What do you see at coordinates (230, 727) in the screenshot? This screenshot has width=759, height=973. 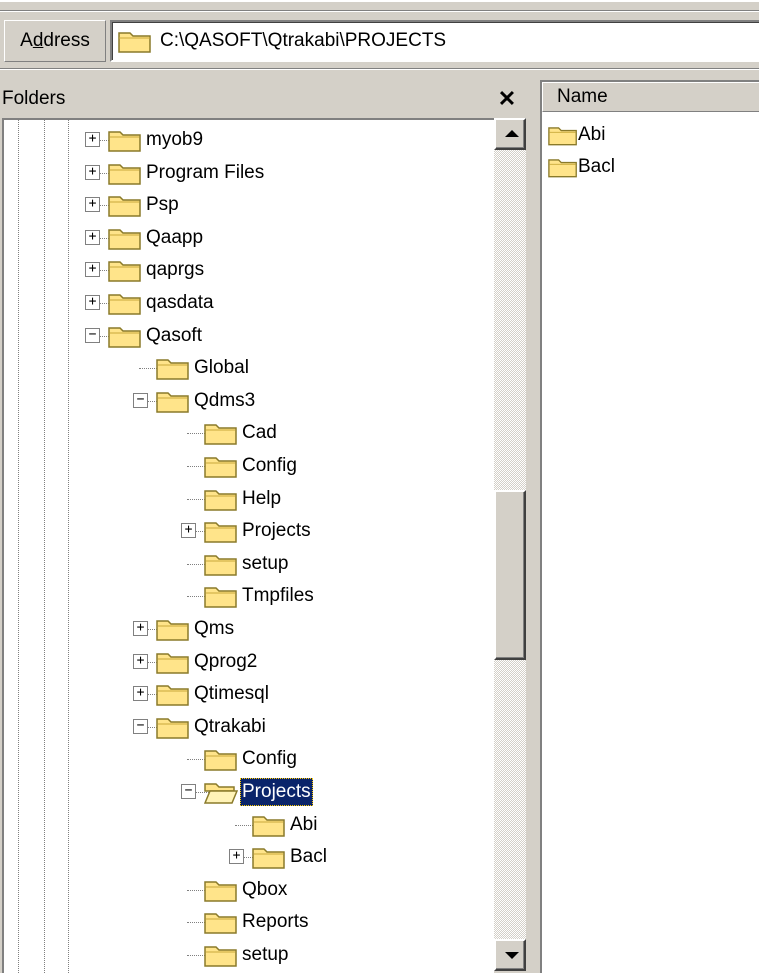 I see `tree-item-label: Qtrakabi` at bounding box center [230, 727].